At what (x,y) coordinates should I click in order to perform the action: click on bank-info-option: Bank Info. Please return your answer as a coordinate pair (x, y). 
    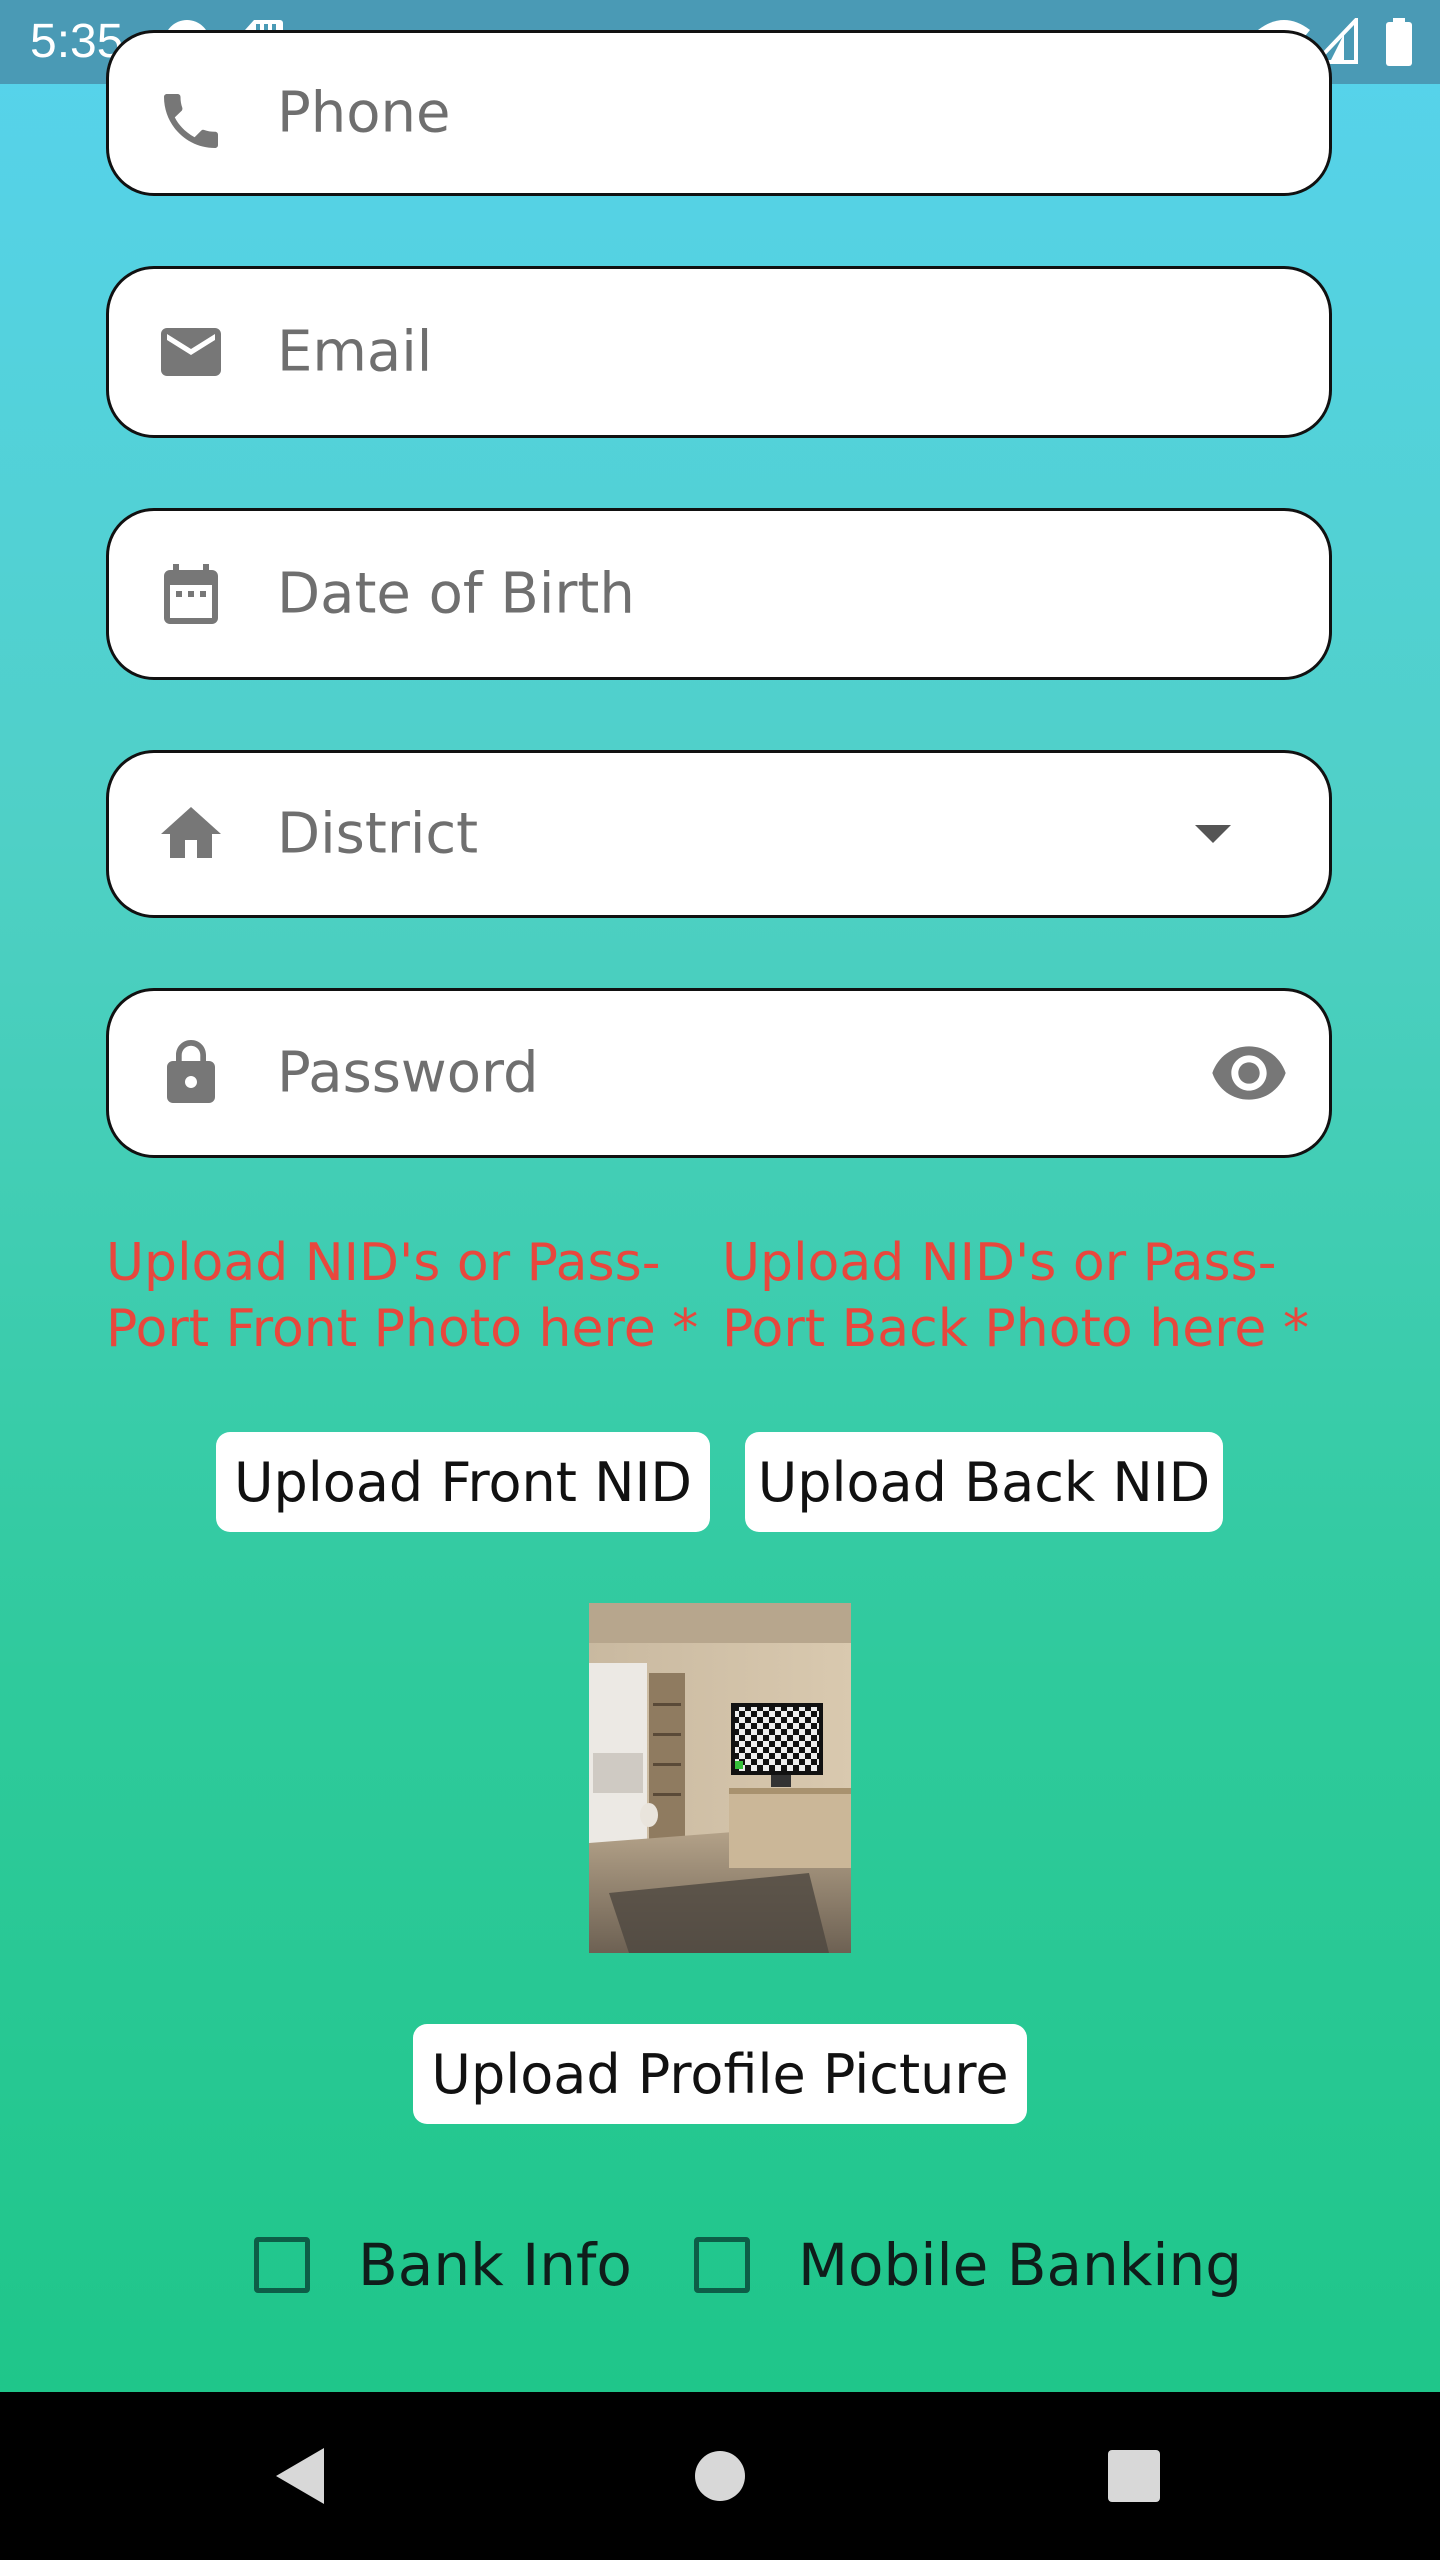
    Looking at the image, I should click on (443, 2265).